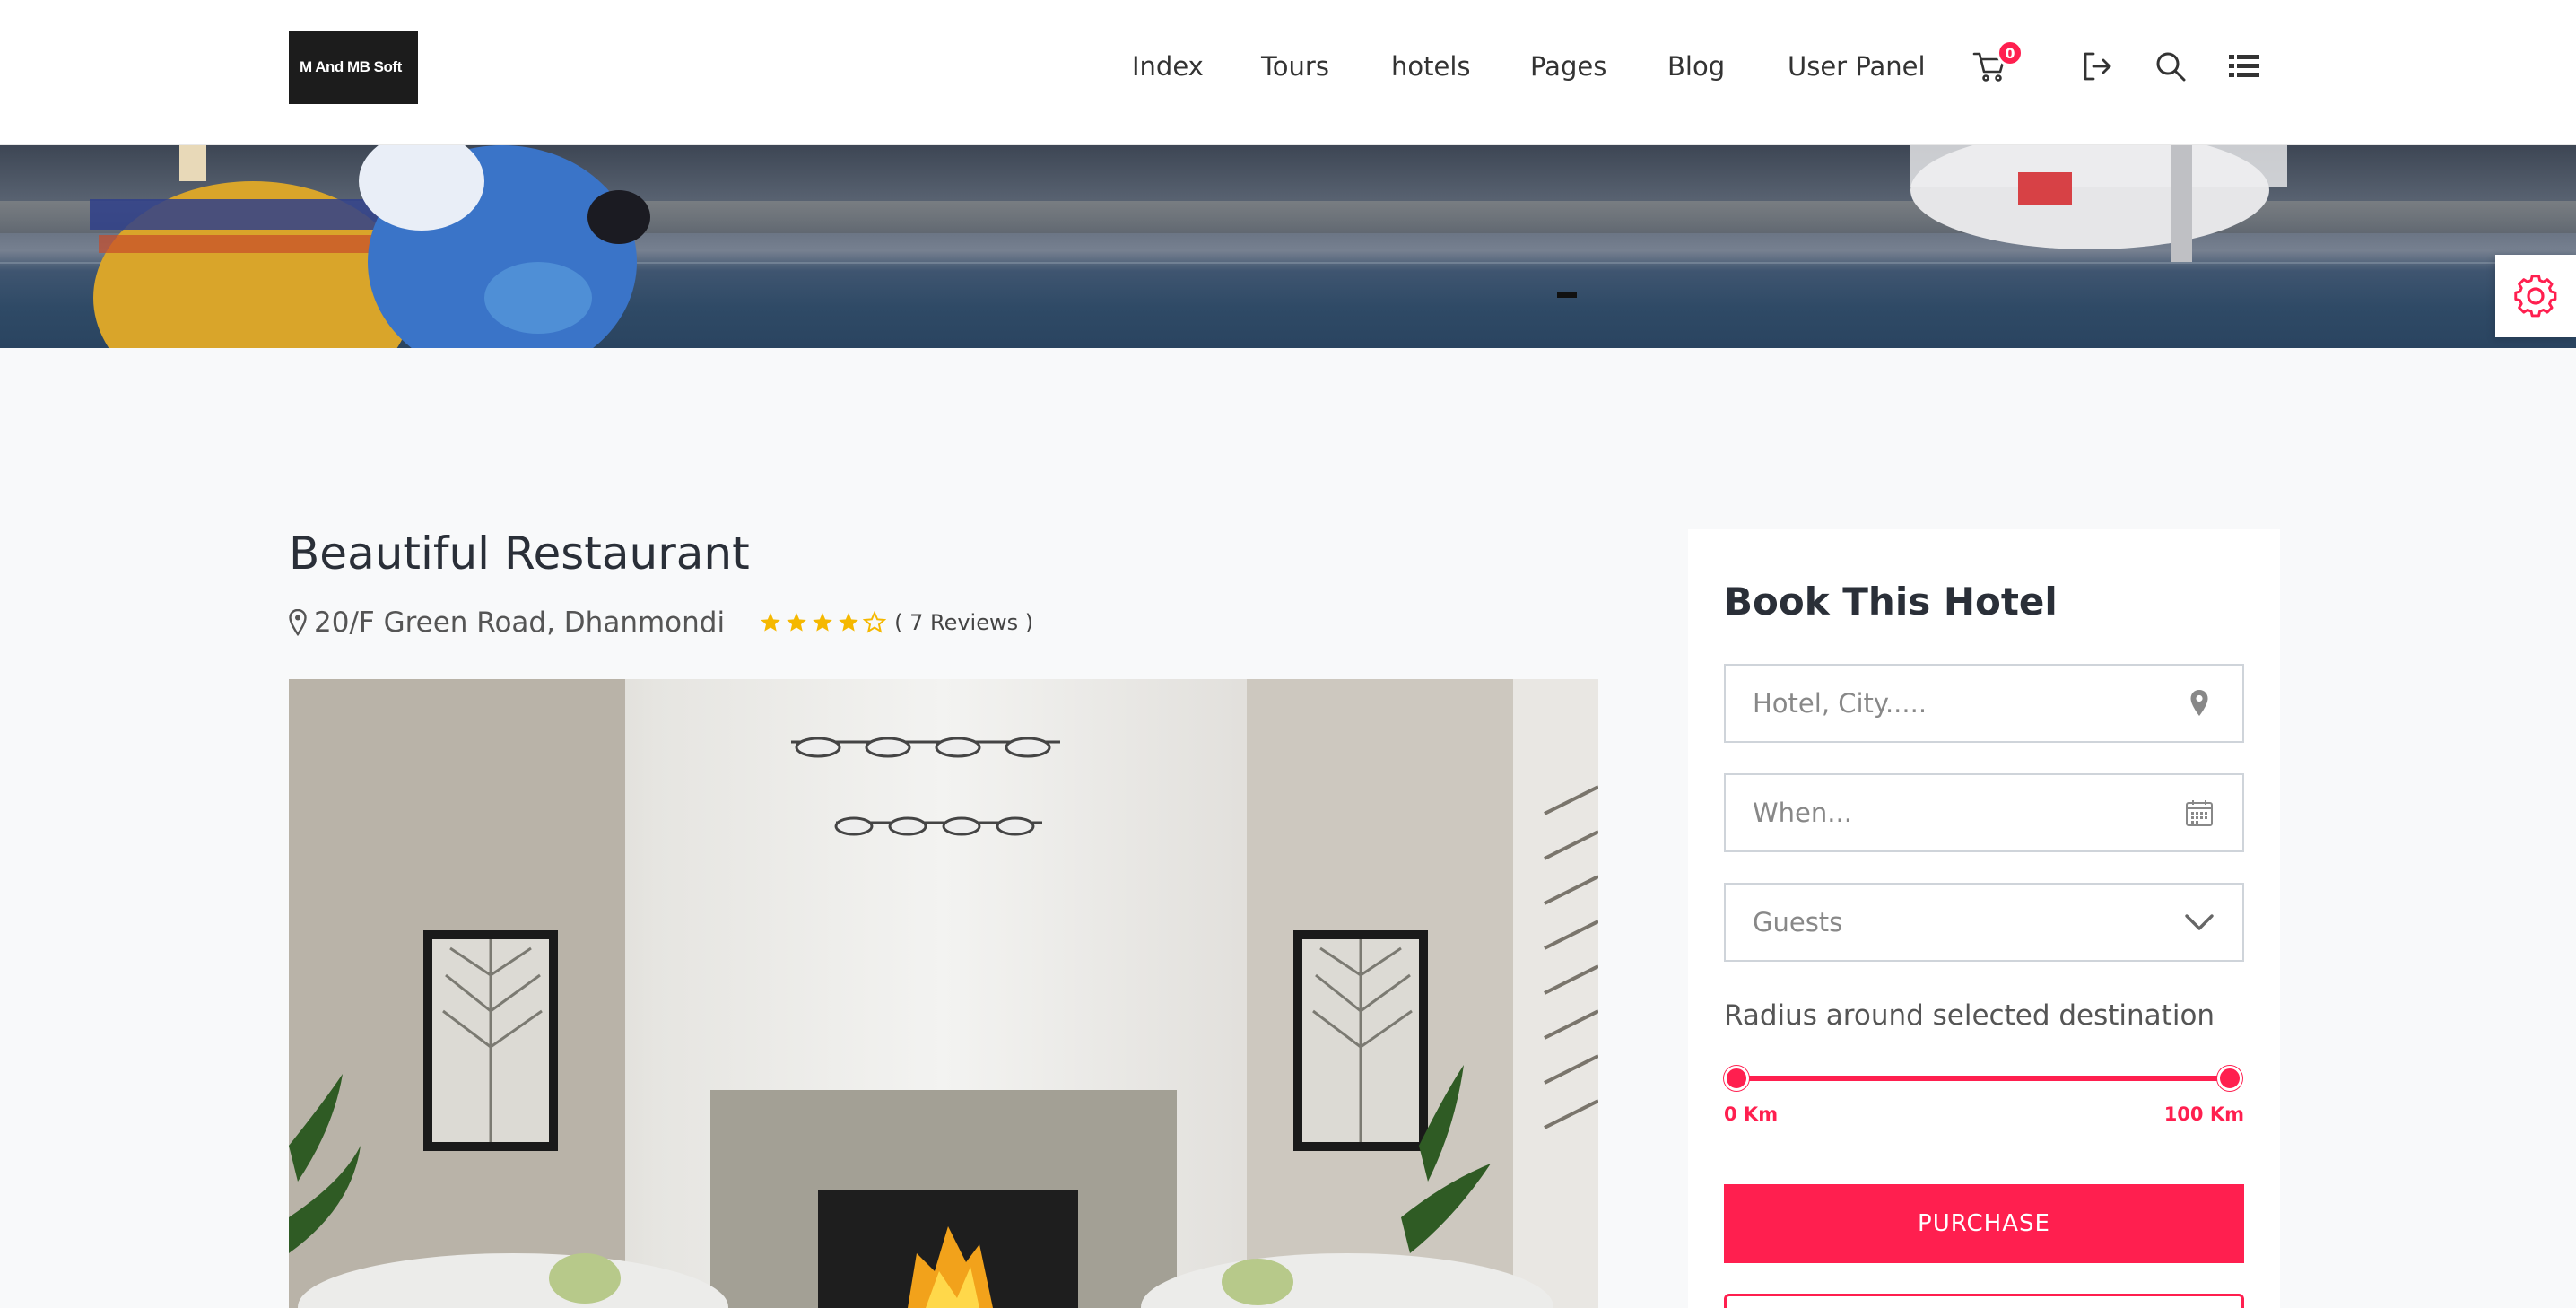  Describe the element at coordinates (1798, 922) in the screenshot. I see `guests-select-value: Guests` at that location.